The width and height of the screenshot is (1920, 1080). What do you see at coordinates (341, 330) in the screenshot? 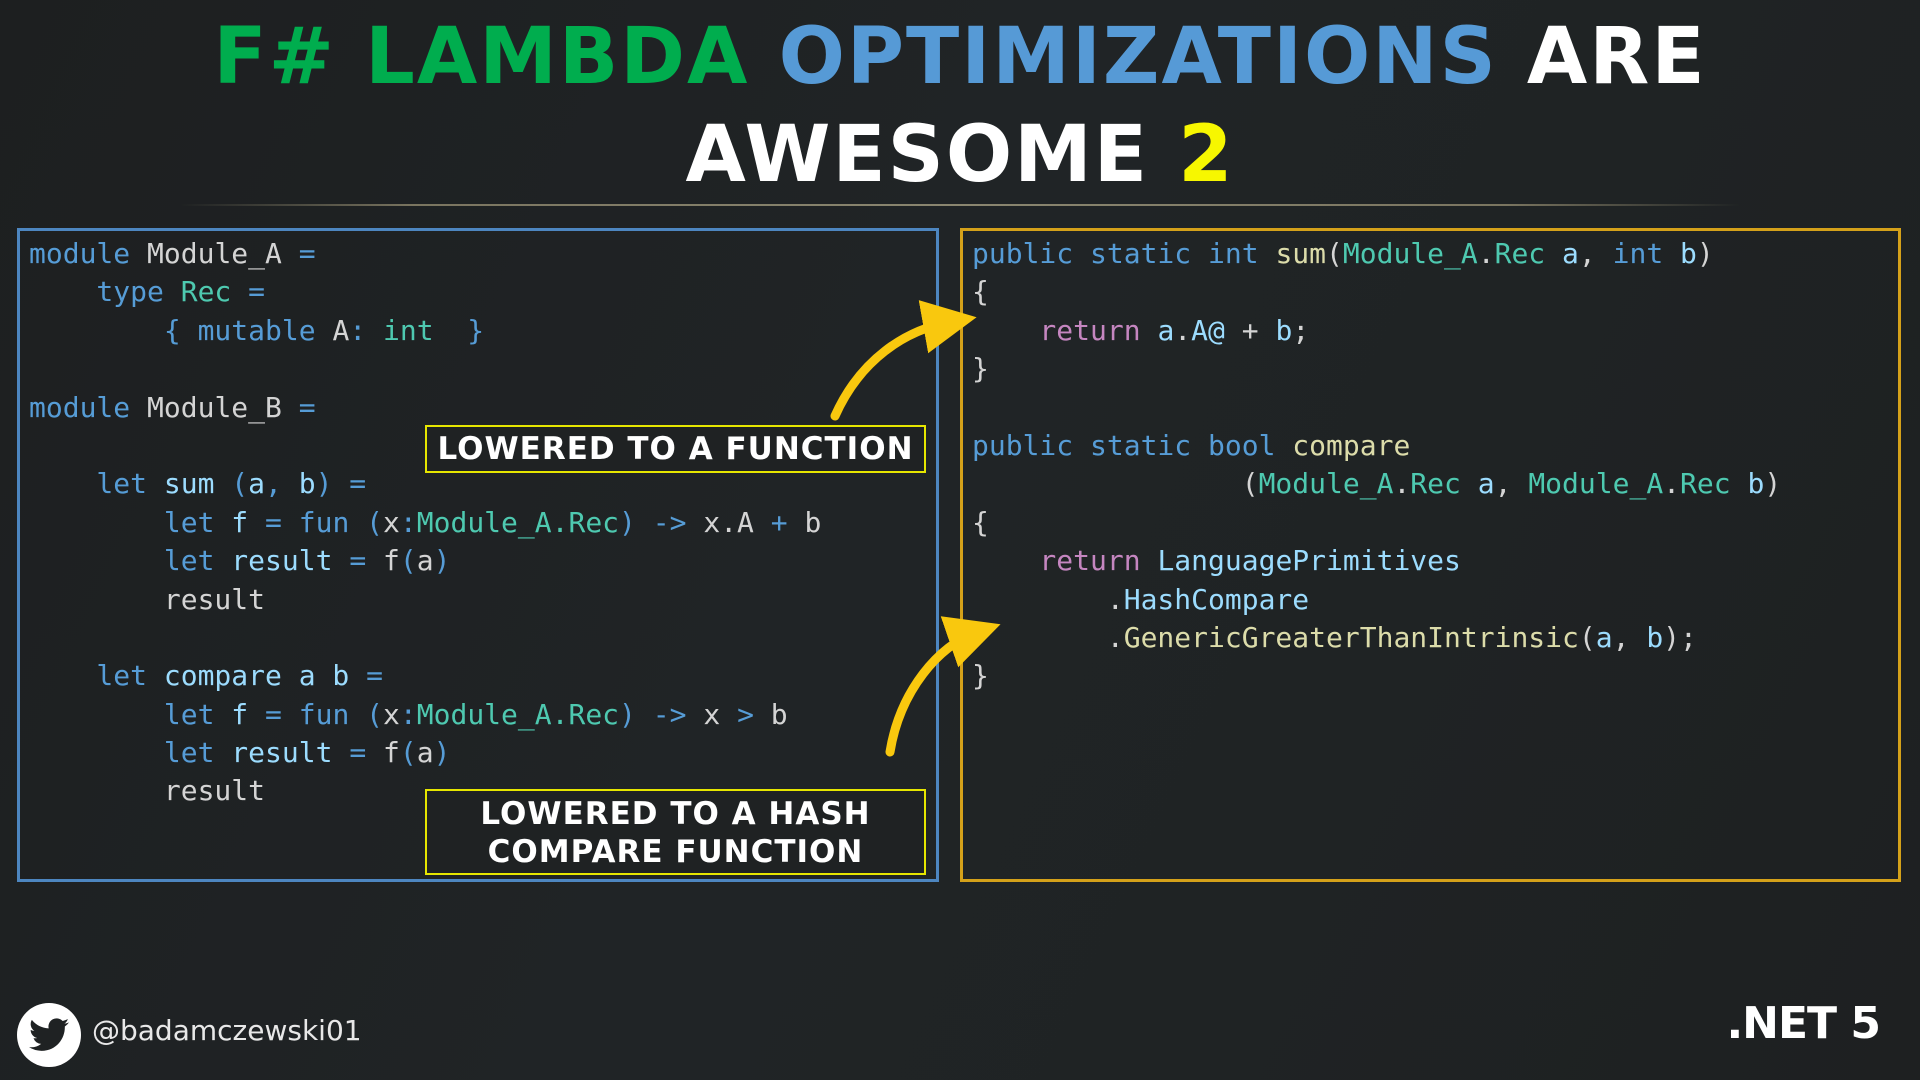
I see `code-token: A` at bounding box center [341, 330].